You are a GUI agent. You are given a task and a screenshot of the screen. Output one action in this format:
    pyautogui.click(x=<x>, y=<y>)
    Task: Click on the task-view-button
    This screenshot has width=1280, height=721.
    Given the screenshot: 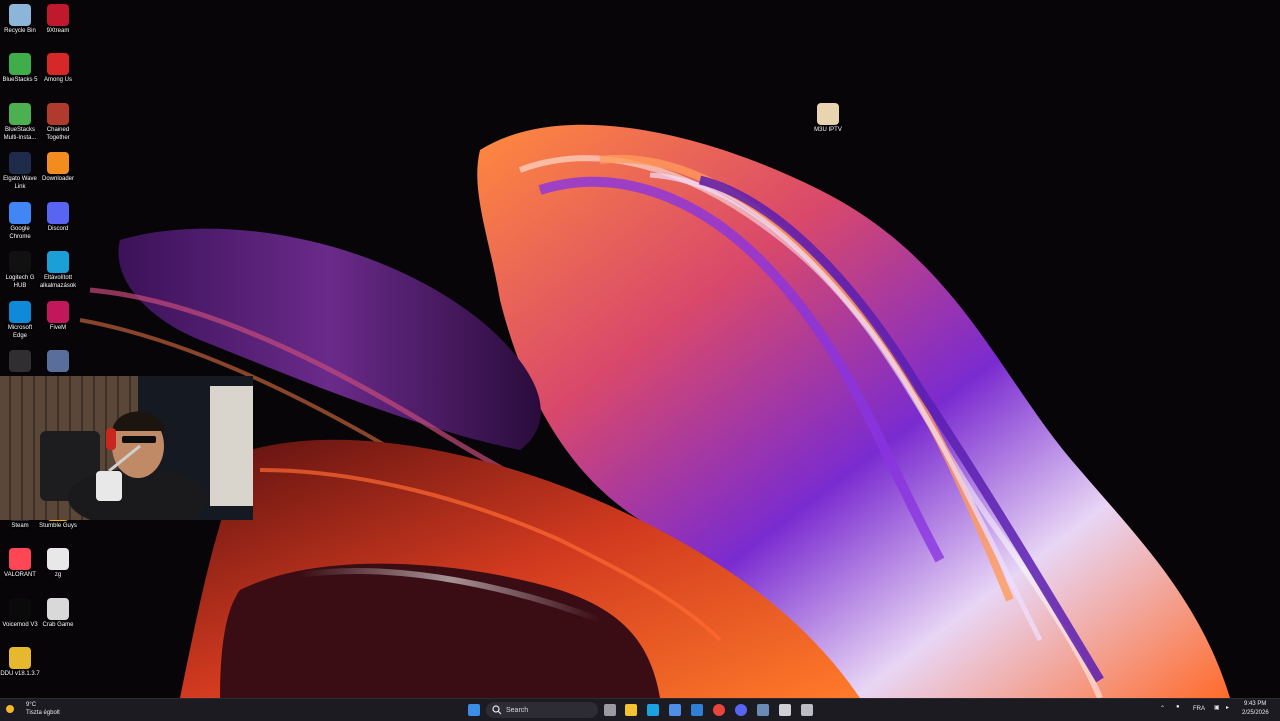 What is the action you would take?
    pyautogui.click(x=610, y=710)
    